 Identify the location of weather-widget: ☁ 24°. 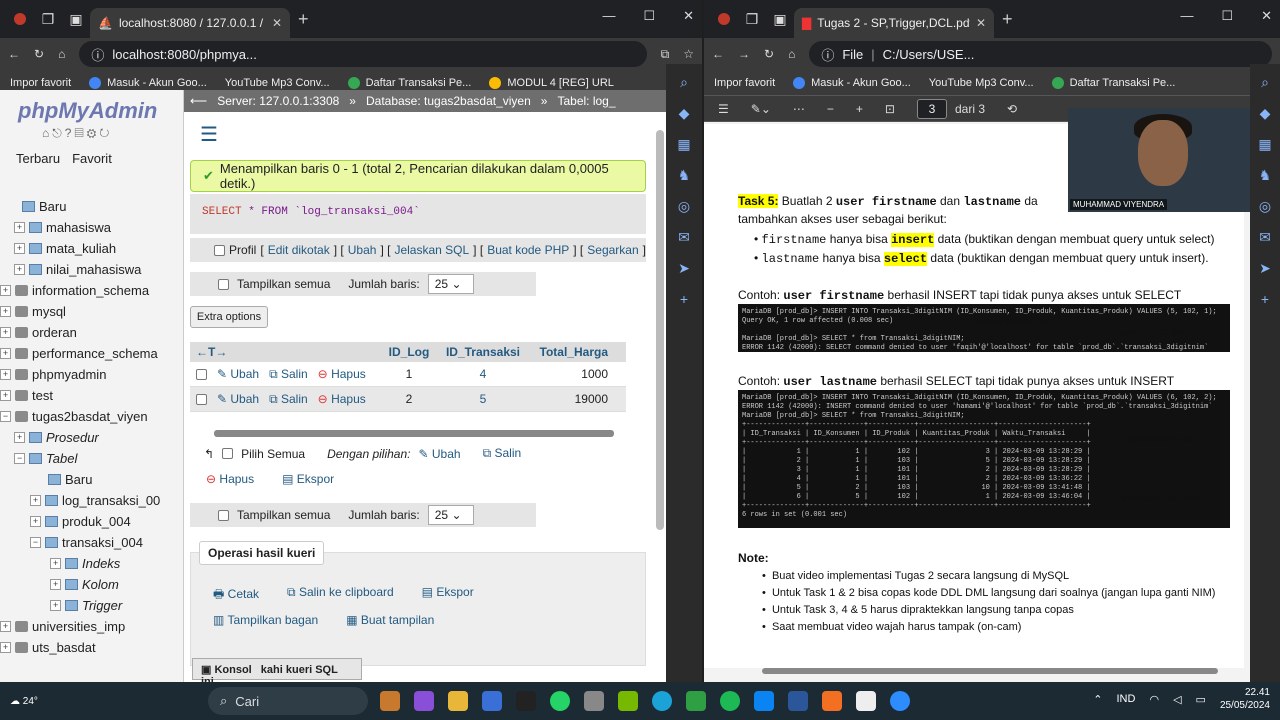
(30, 701).